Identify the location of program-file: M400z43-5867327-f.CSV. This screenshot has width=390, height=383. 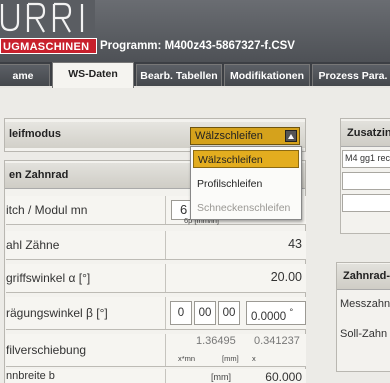
(229, 46).